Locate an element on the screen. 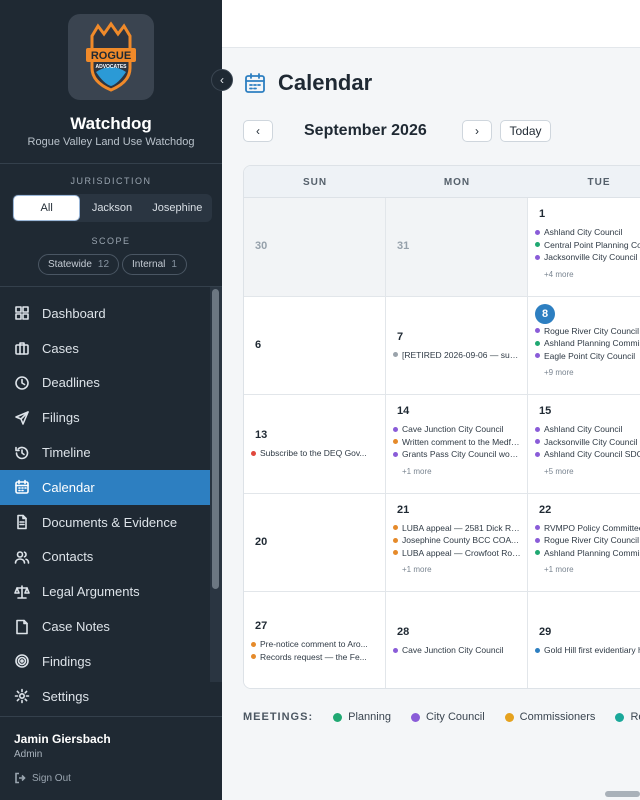 The height and width of the screenshot is (800, 640). svg-text: ROGUE is located at coordinates (111, 56).